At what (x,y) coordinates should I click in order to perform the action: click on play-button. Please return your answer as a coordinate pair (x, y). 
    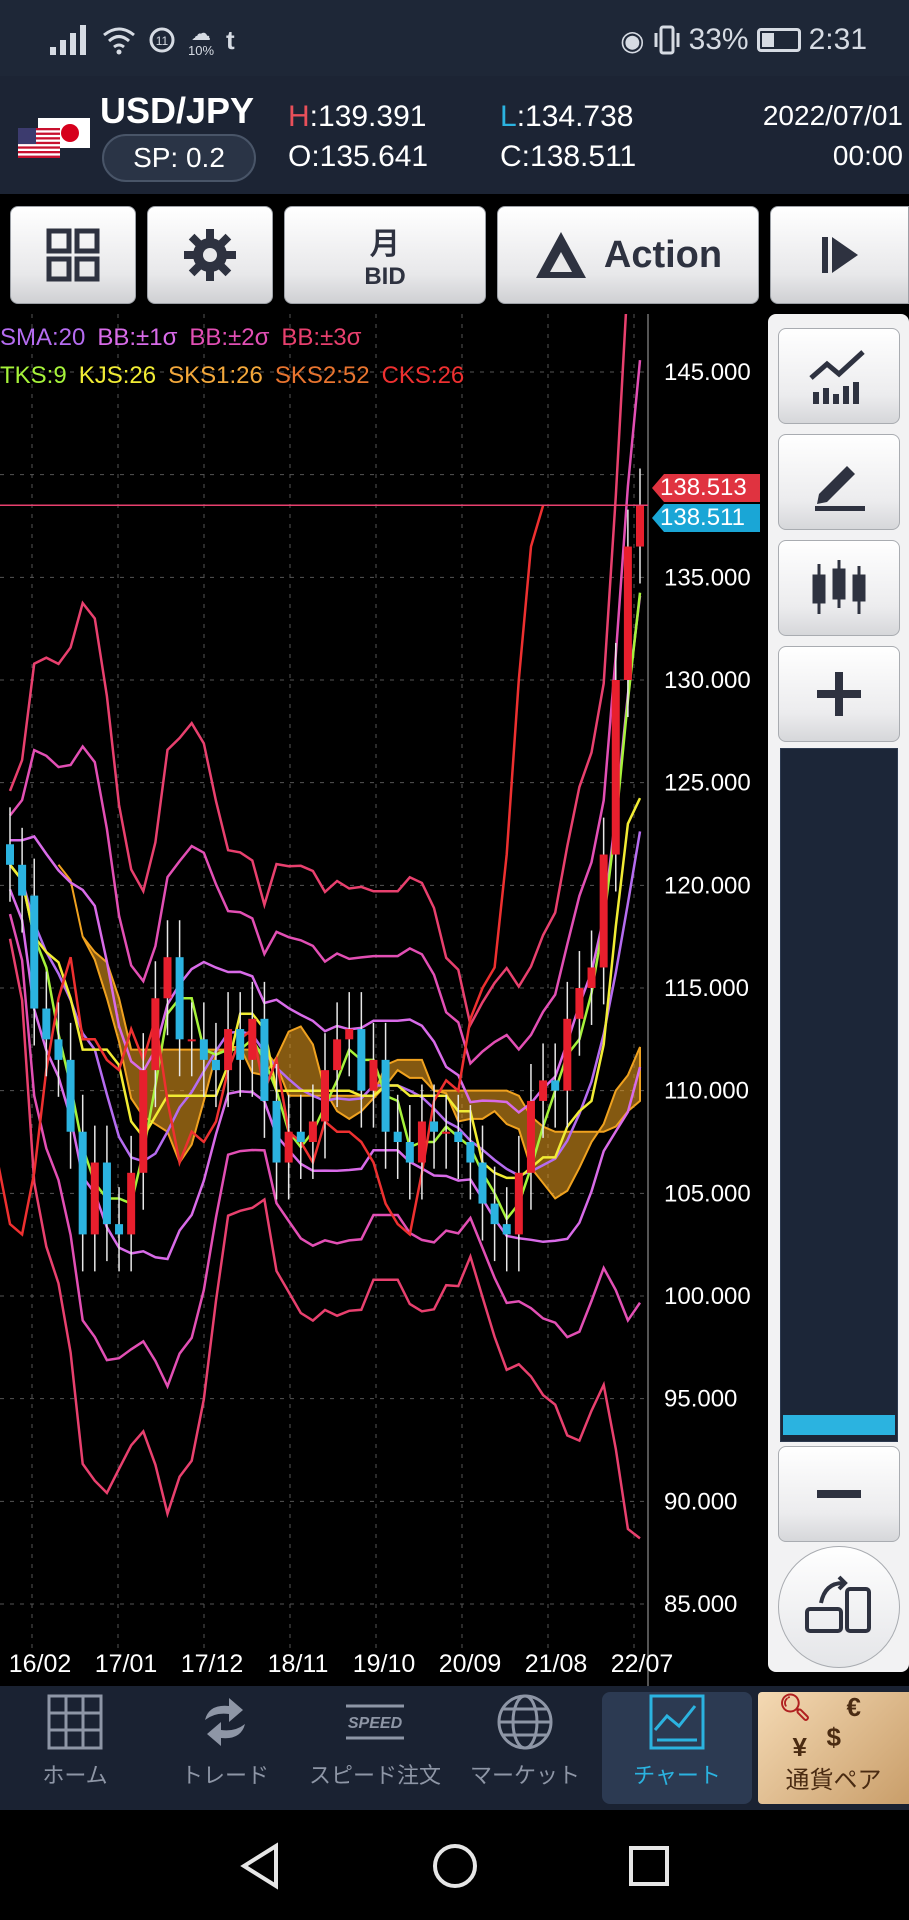
    Looking at the image, I should click on (839, 255).